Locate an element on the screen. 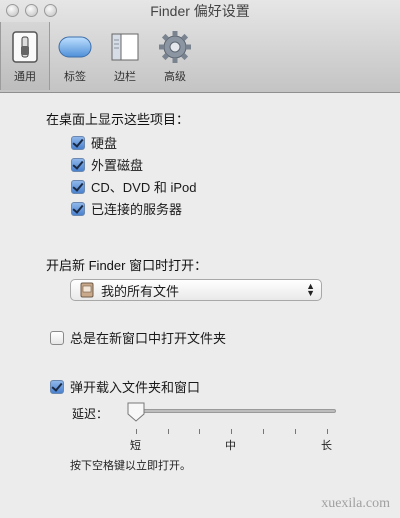 This screenshot has width=400, height=518. checkbox-open-folders-new-window: 总是在新窗口中打开文件夹 is located at coordinates (138, 337).